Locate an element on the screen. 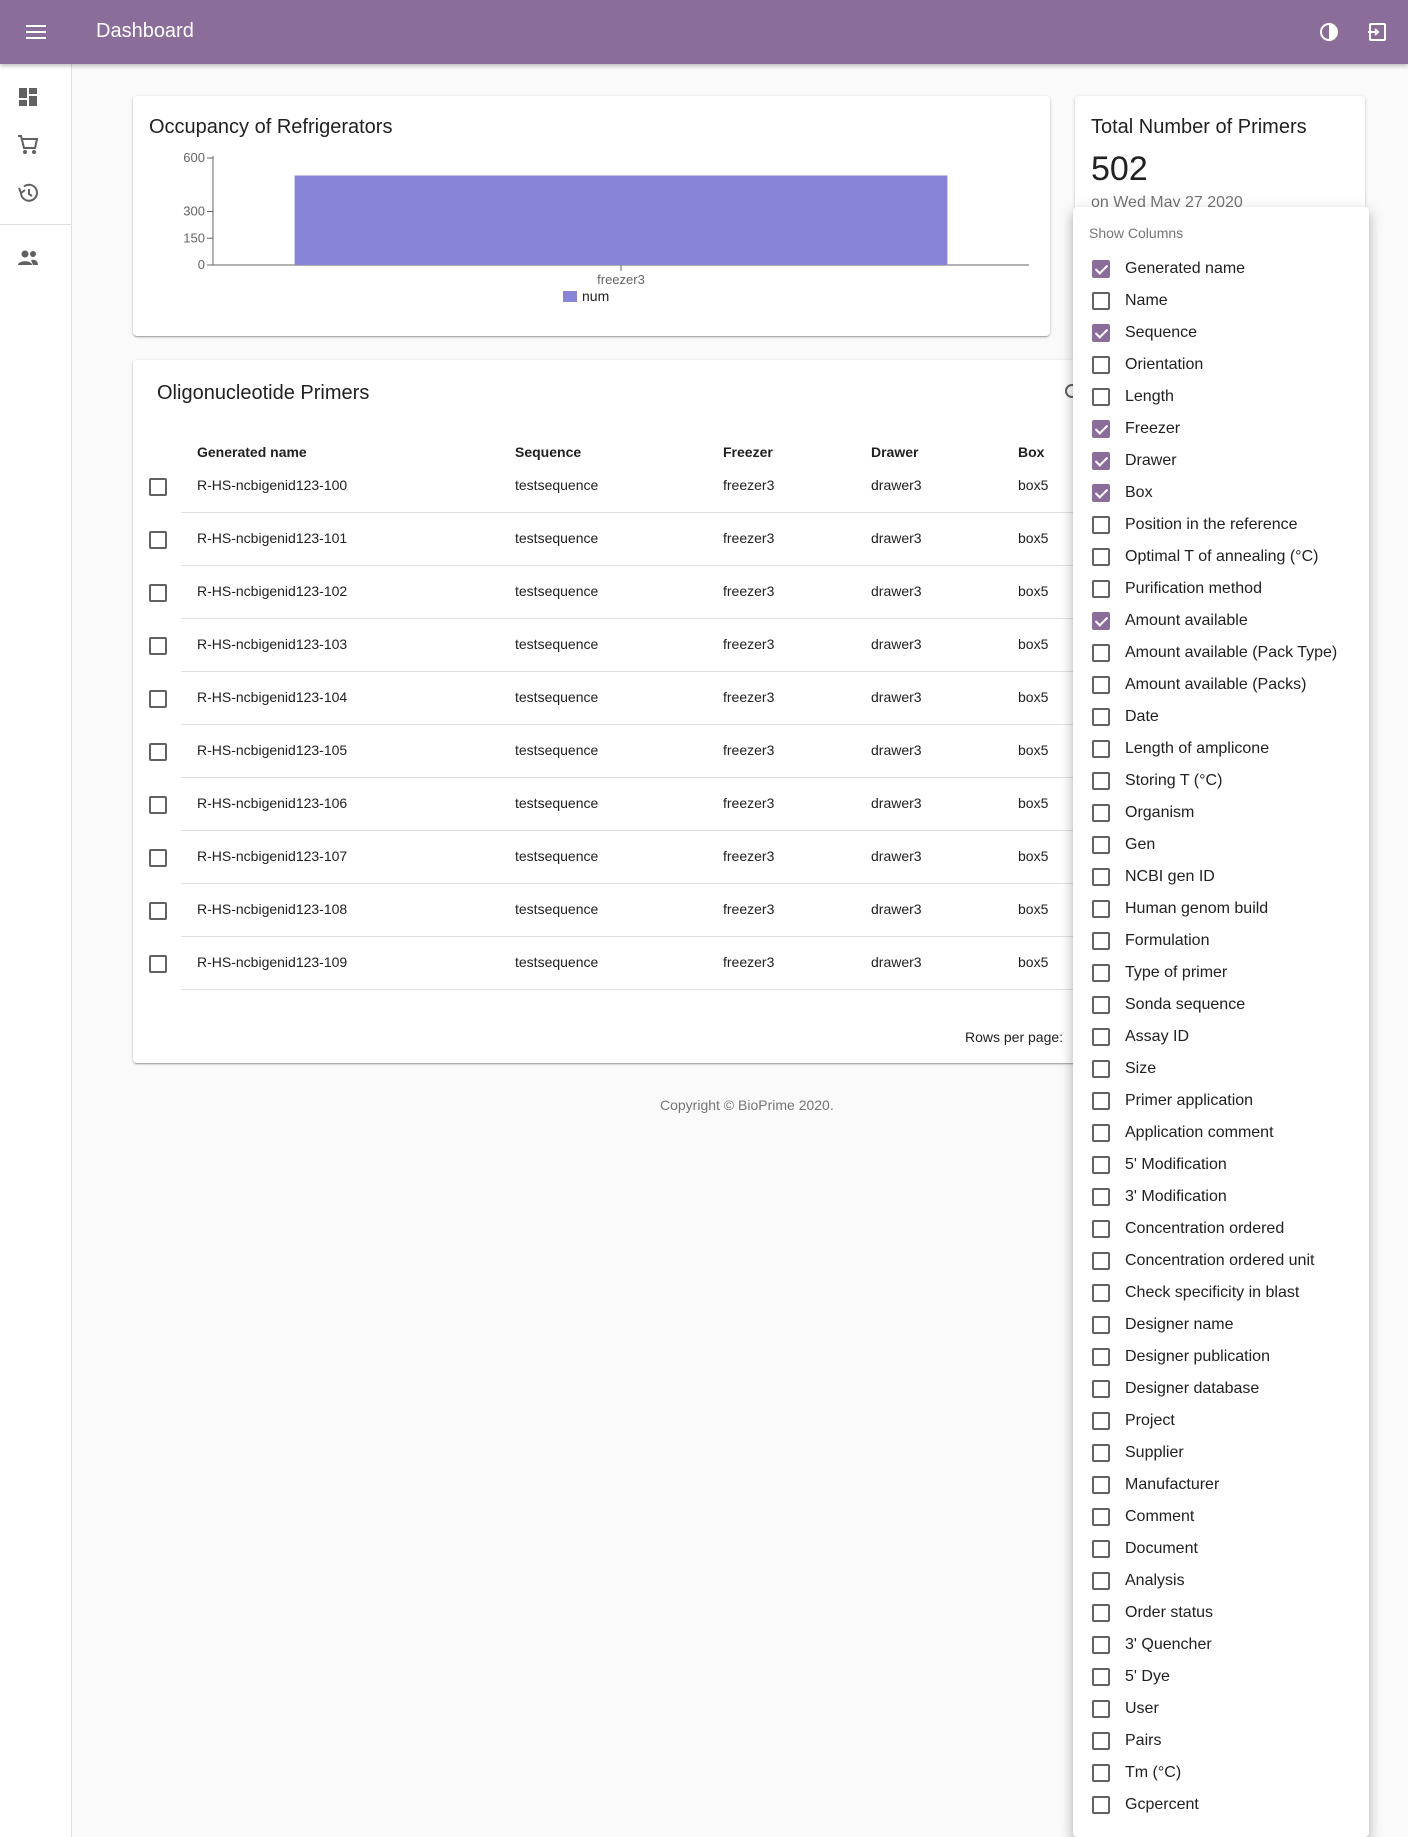 The image size is (1408, 1837). column-toggle-item: Amount available (Pack Type) is located at coordinates (1221, 653).